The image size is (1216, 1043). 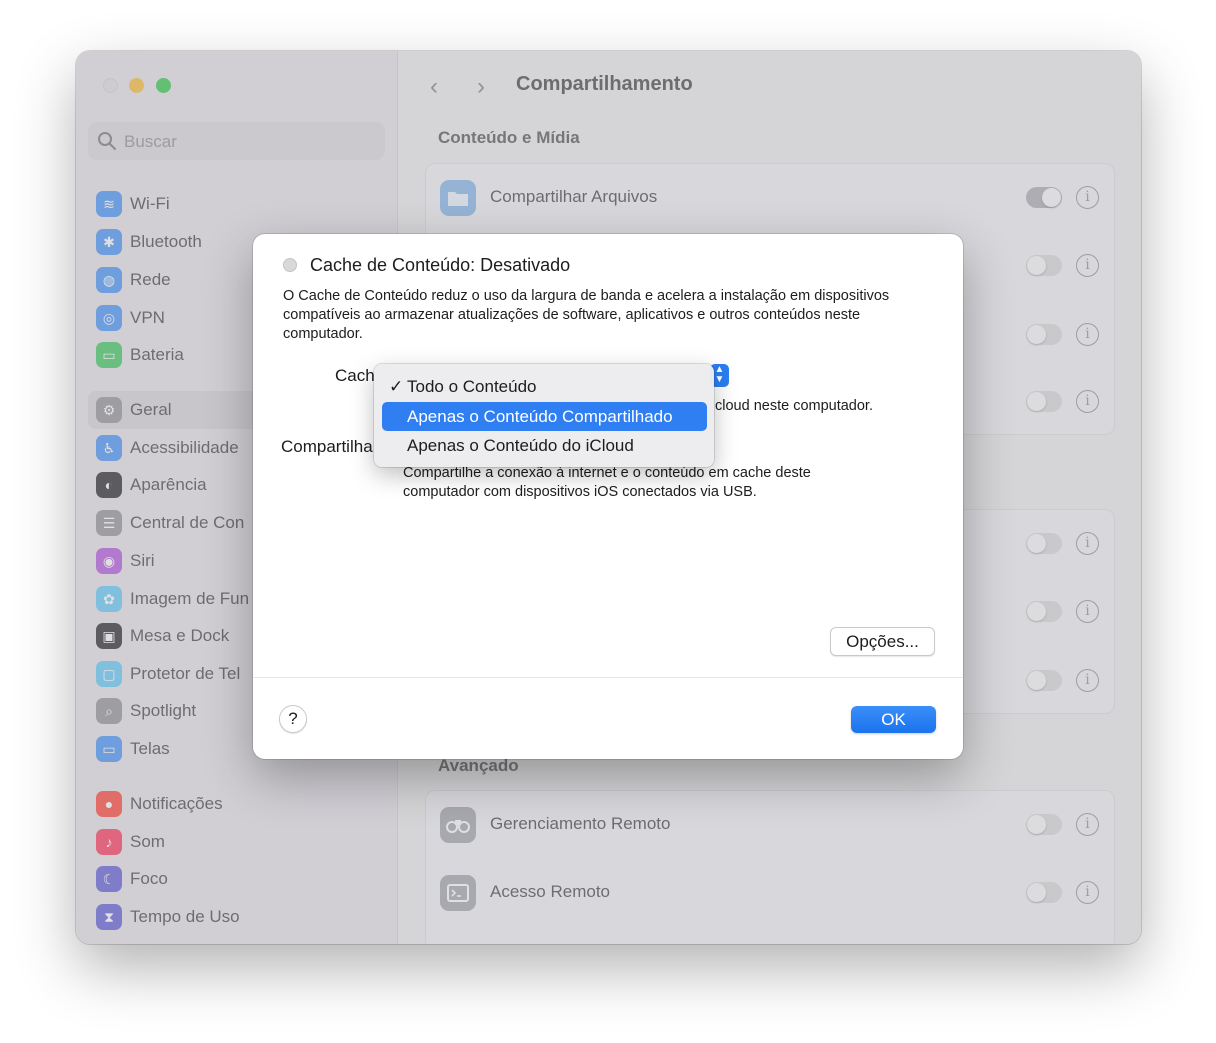 What do you see at coordinates (794, 406) in the screenshot?
I see `cache-hint: cloud neste computador.` at bounding box center [794, 406].